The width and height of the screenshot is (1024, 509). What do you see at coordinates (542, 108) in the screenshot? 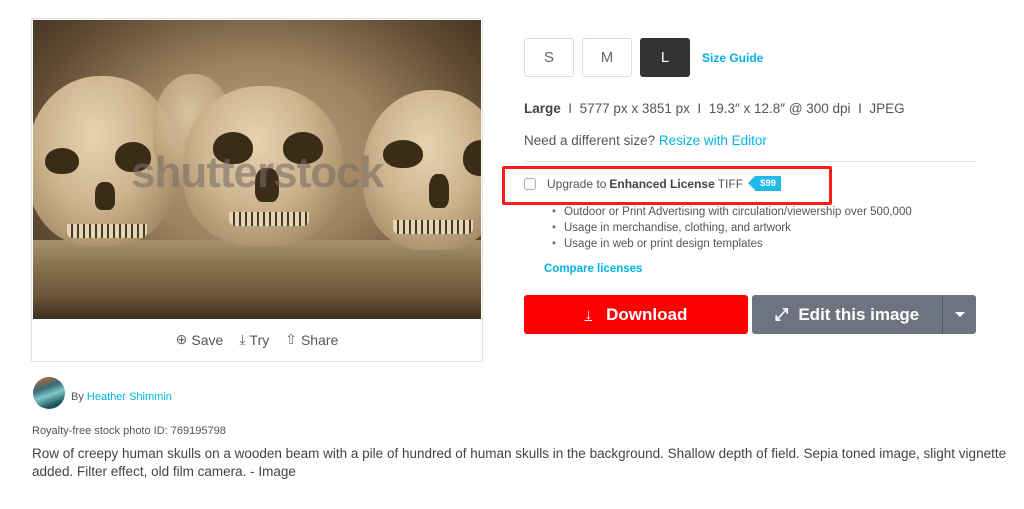
I see `size-name: Large` at bounding box center [542, 108].